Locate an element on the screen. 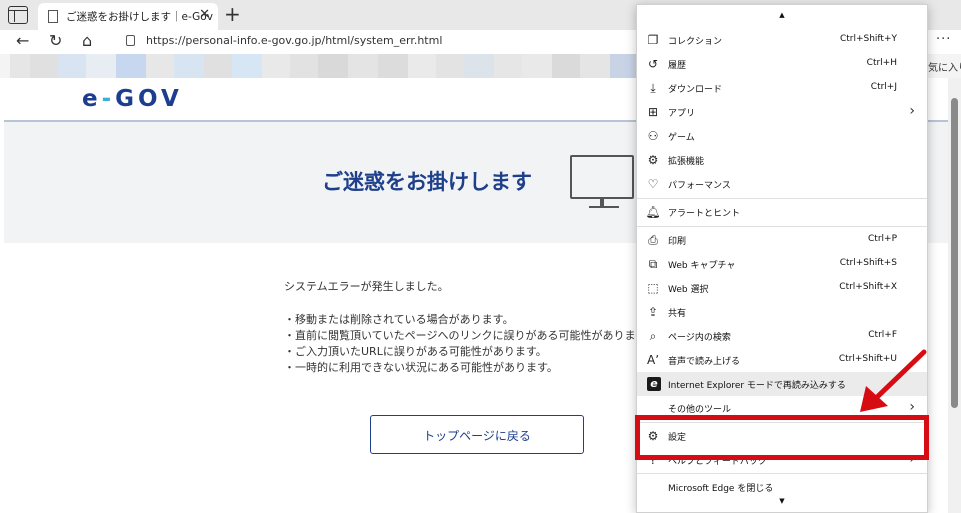  page-scrollbar is located at coordinates (954, 295).